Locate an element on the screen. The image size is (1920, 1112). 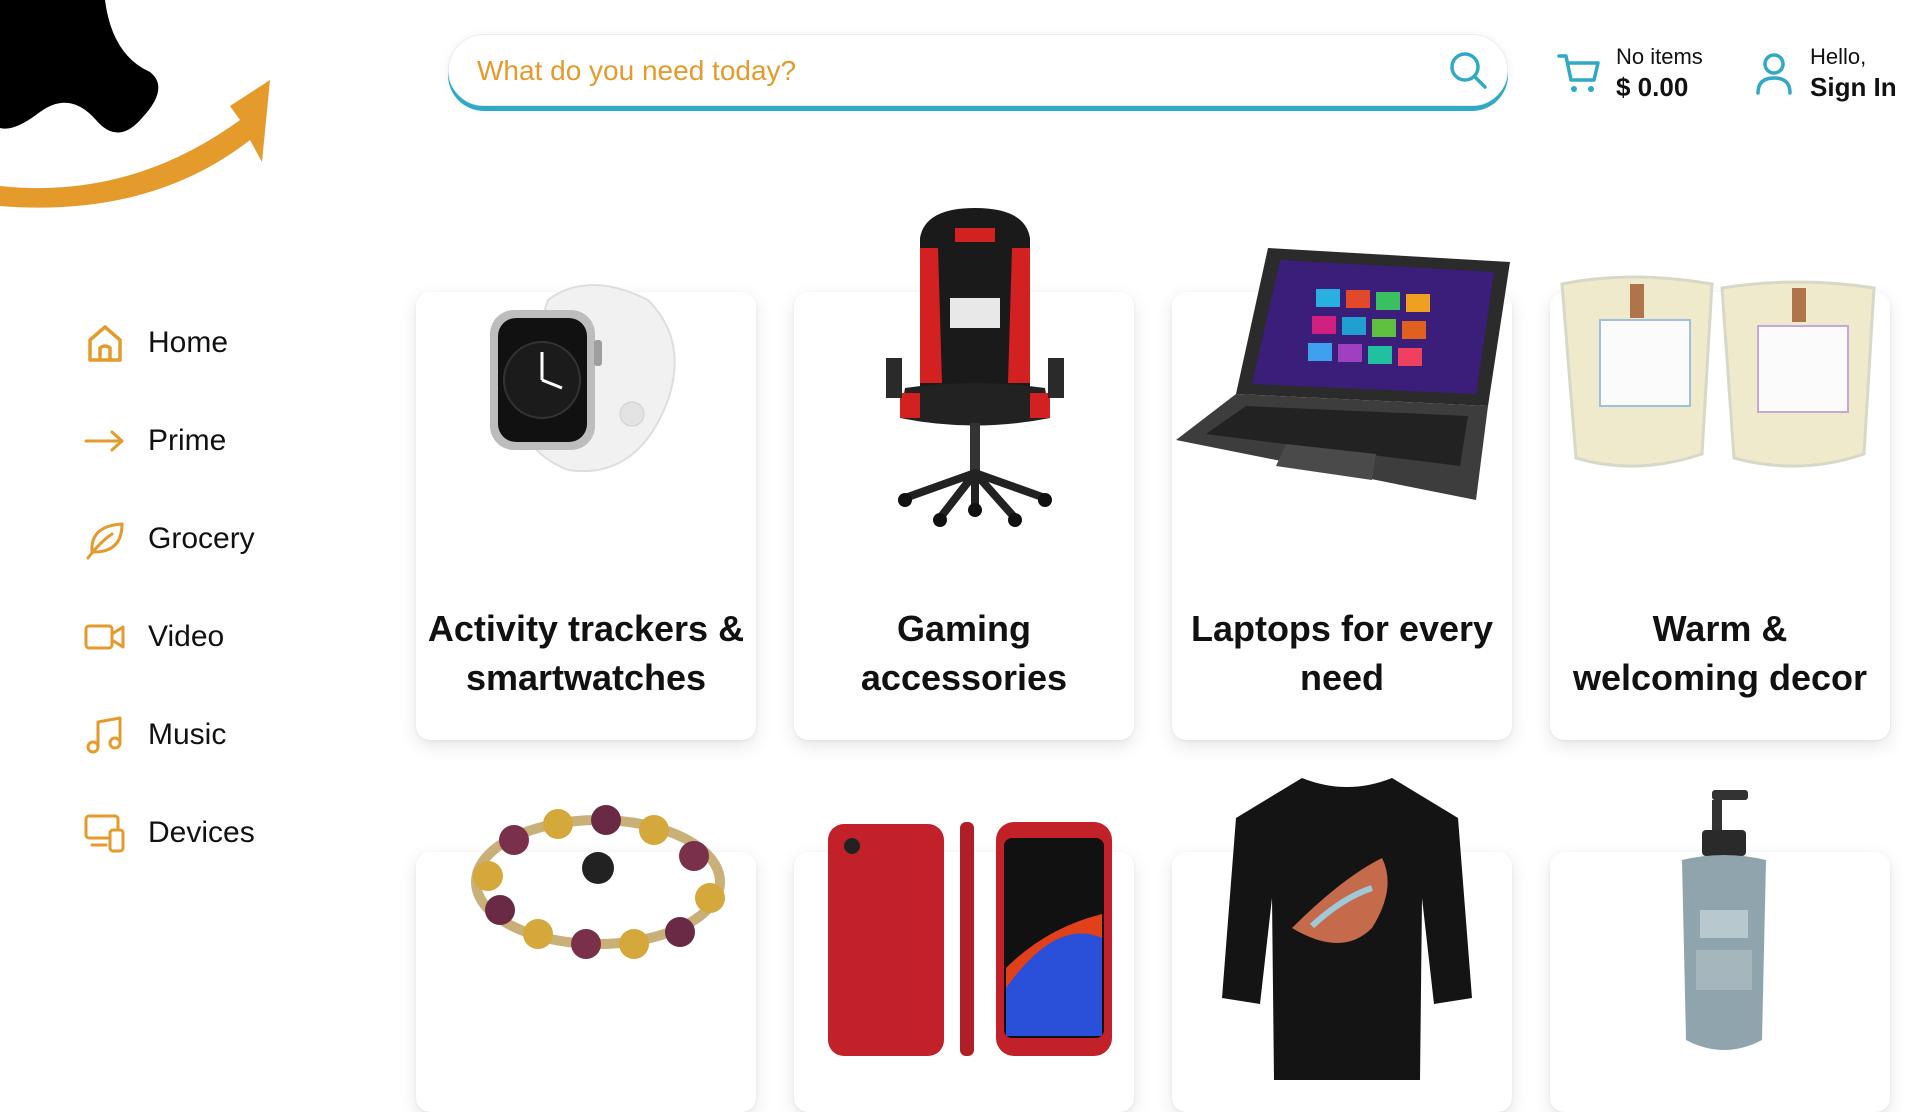
search-bar is located at coordinates (978, 70).